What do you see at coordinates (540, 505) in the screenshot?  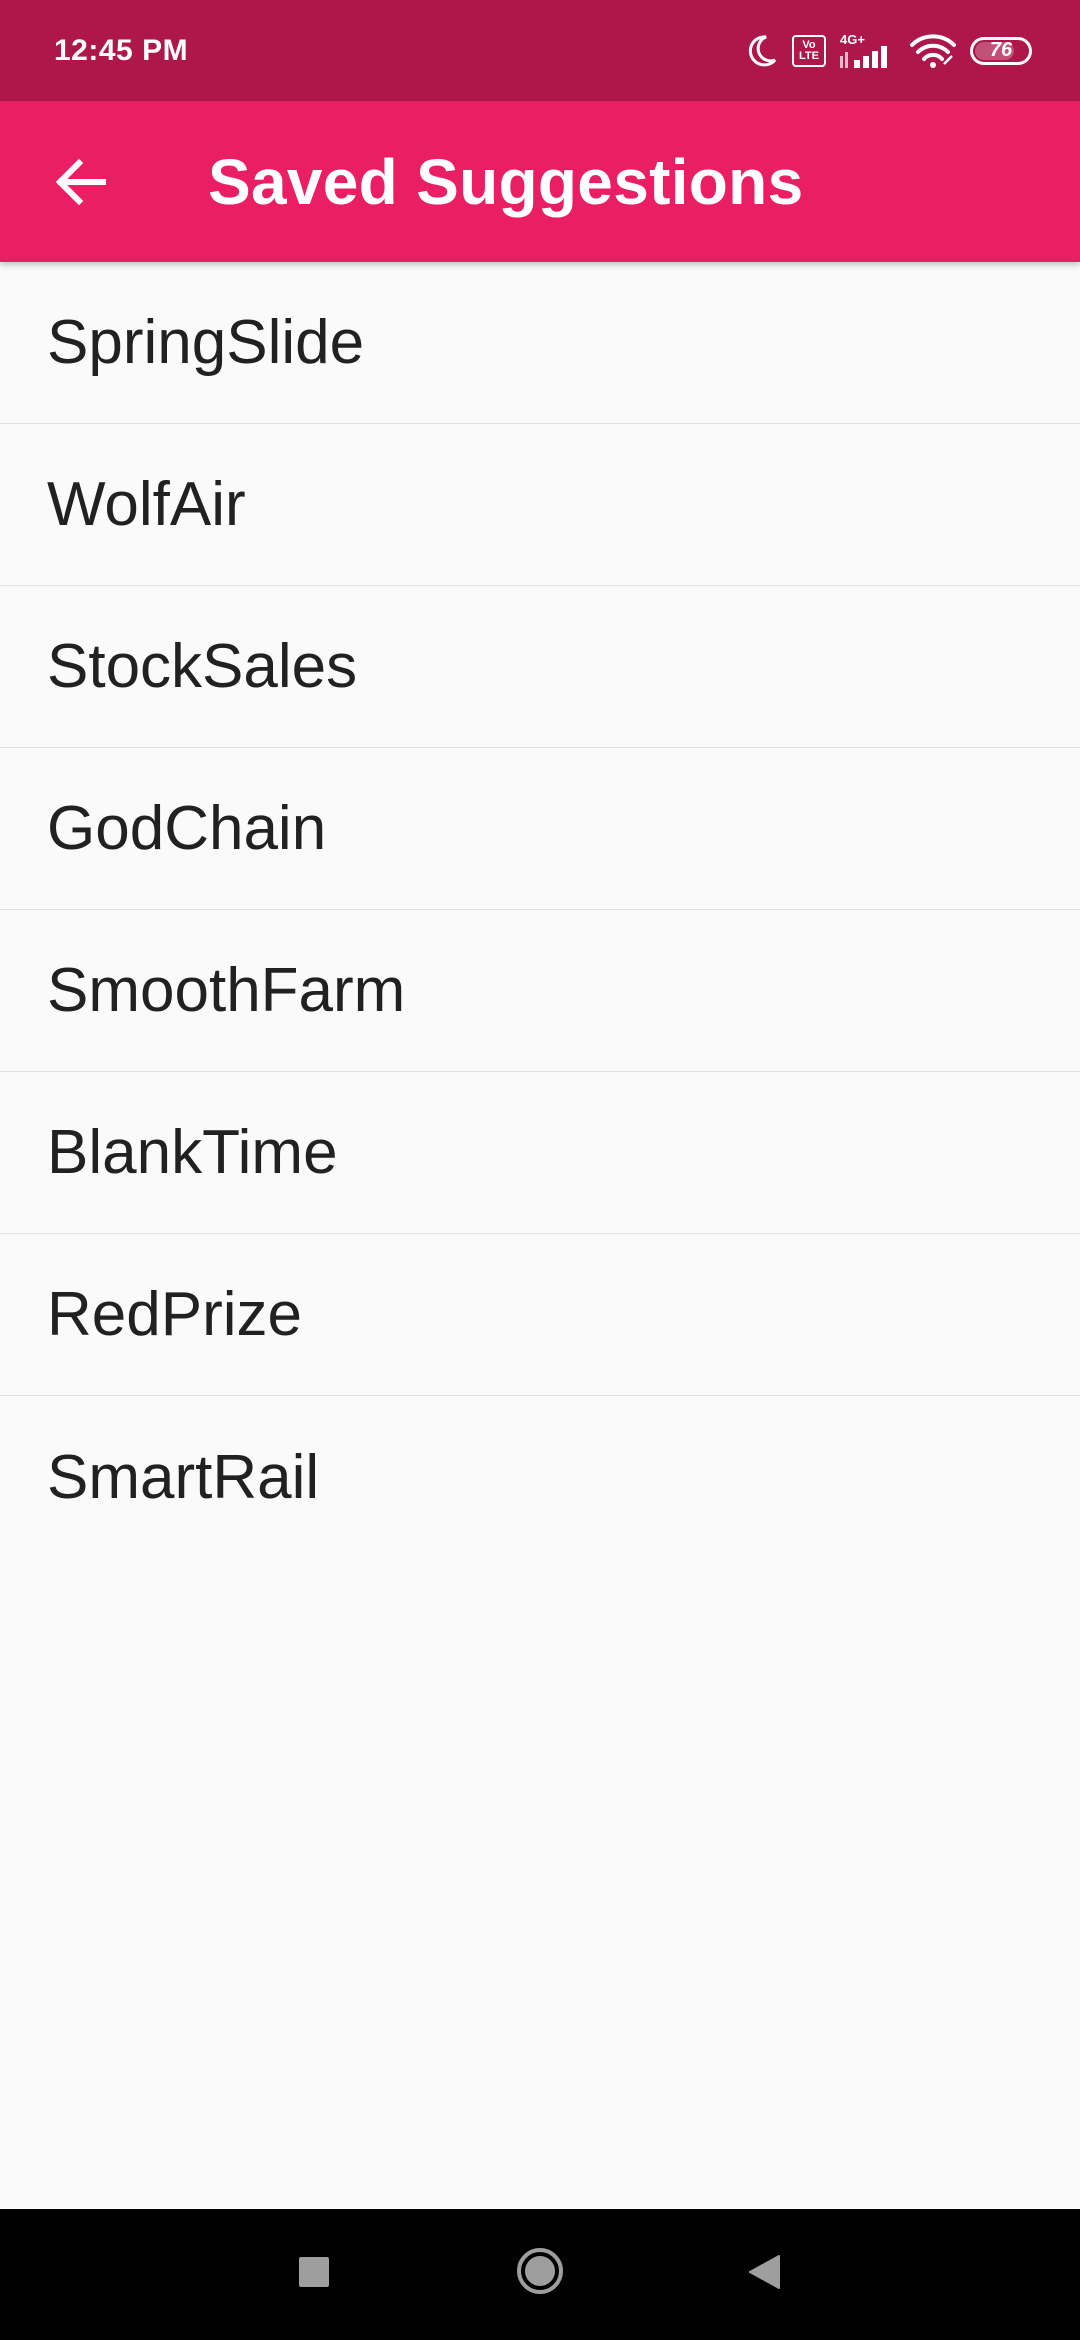 I see `list-item: WolfAir` at bounding box center [540, 505].